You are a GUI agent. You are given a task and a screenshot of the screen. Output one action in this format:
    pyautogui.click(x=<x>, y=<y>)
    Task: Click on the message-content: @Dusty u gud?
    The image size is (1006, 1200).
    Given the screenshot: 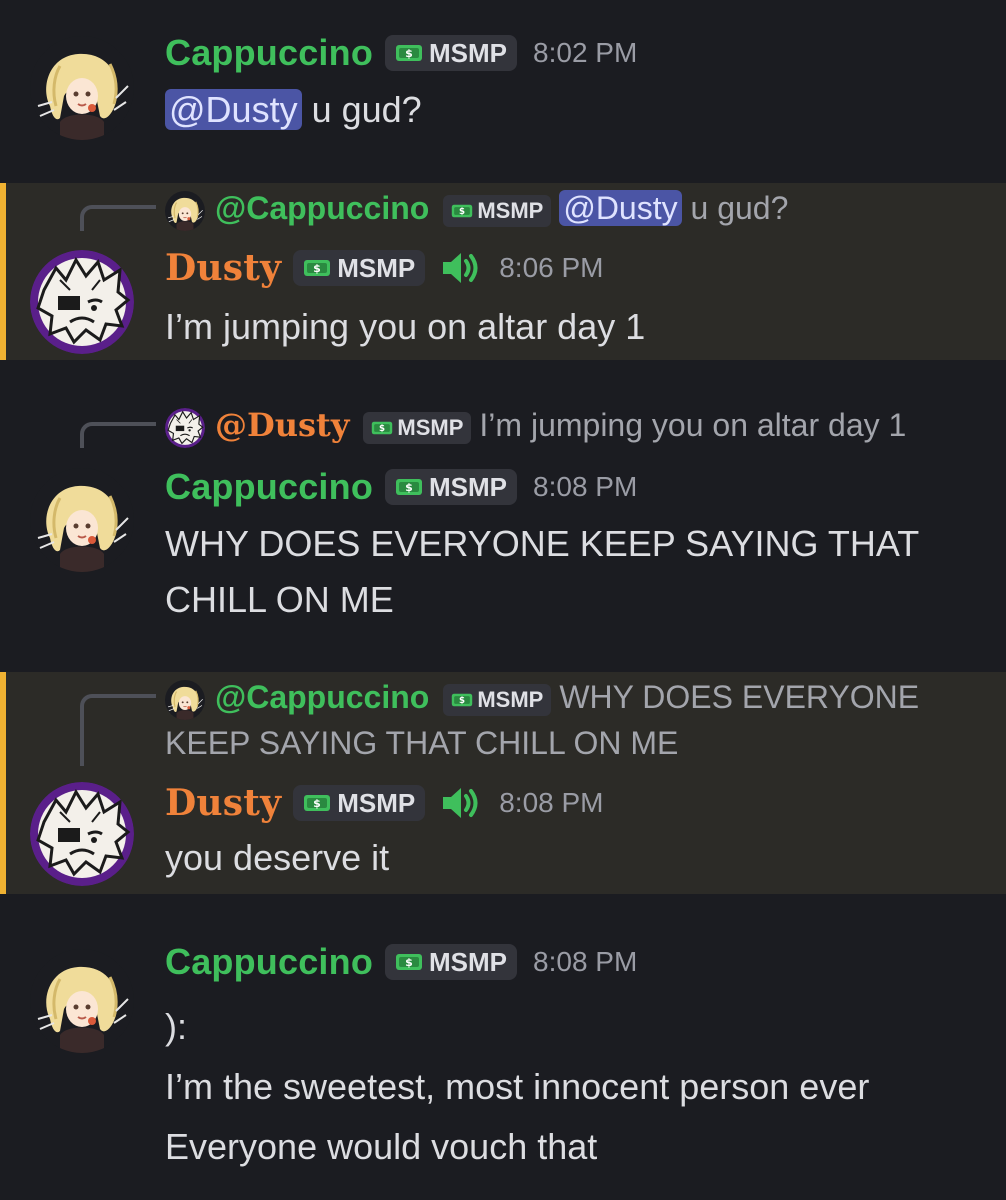 What is the action you would take?
    pyautogui.click(x=565, y=110)
    